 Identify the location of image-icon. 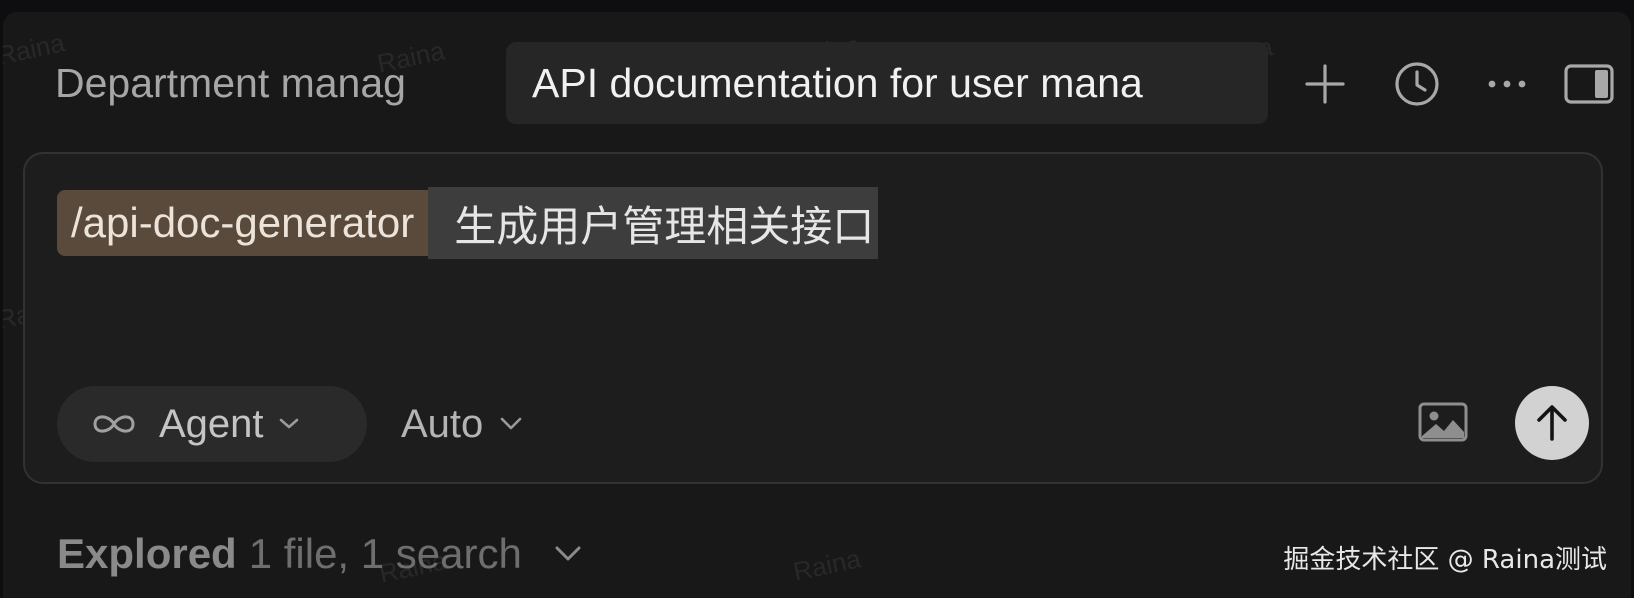
(1443, 422).